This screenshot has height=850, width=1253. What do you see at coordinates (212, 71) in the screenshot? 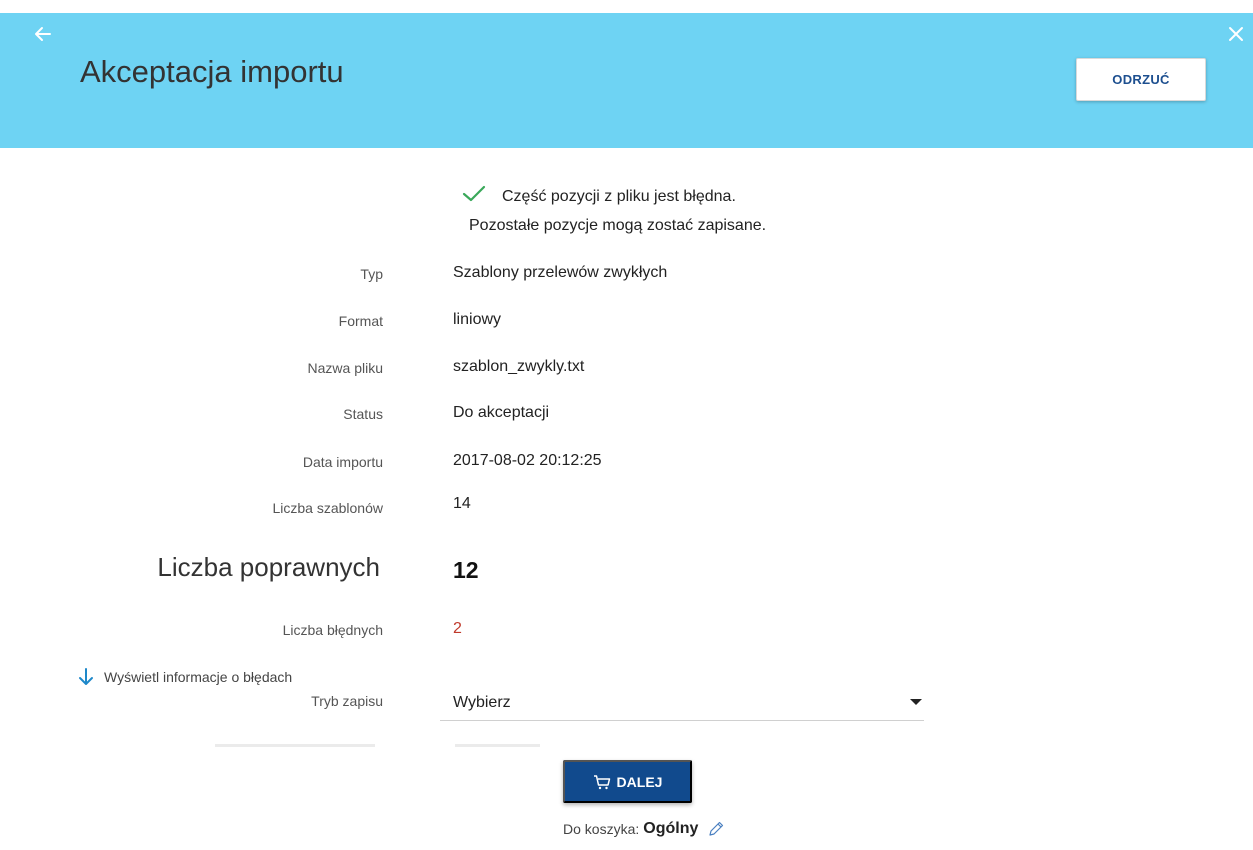
I see `page-title: Akceptacja importu` at bounding box center [212, 71].